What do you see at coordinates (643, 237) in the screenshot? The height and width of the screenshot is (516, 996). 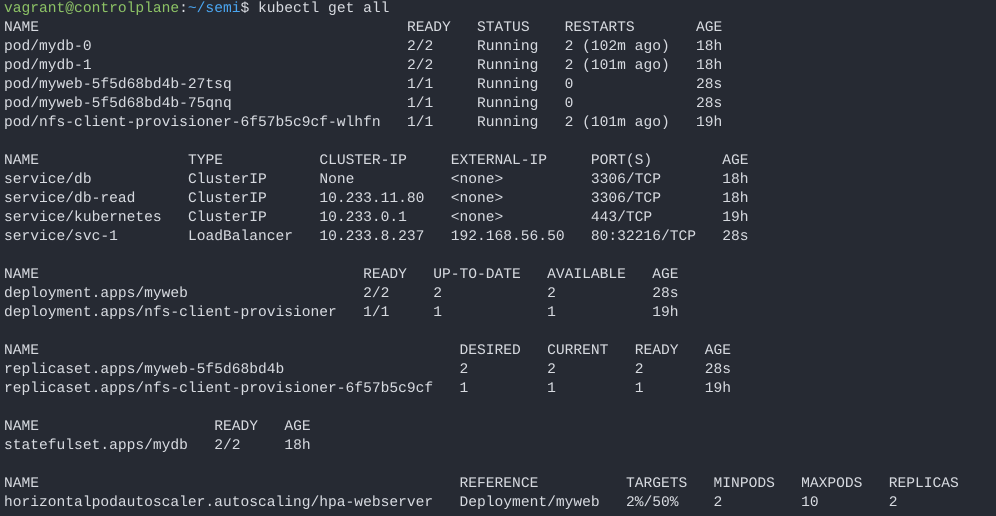 I see `table-cell: 80:32216/TCP` at bounding box center [643, 237].